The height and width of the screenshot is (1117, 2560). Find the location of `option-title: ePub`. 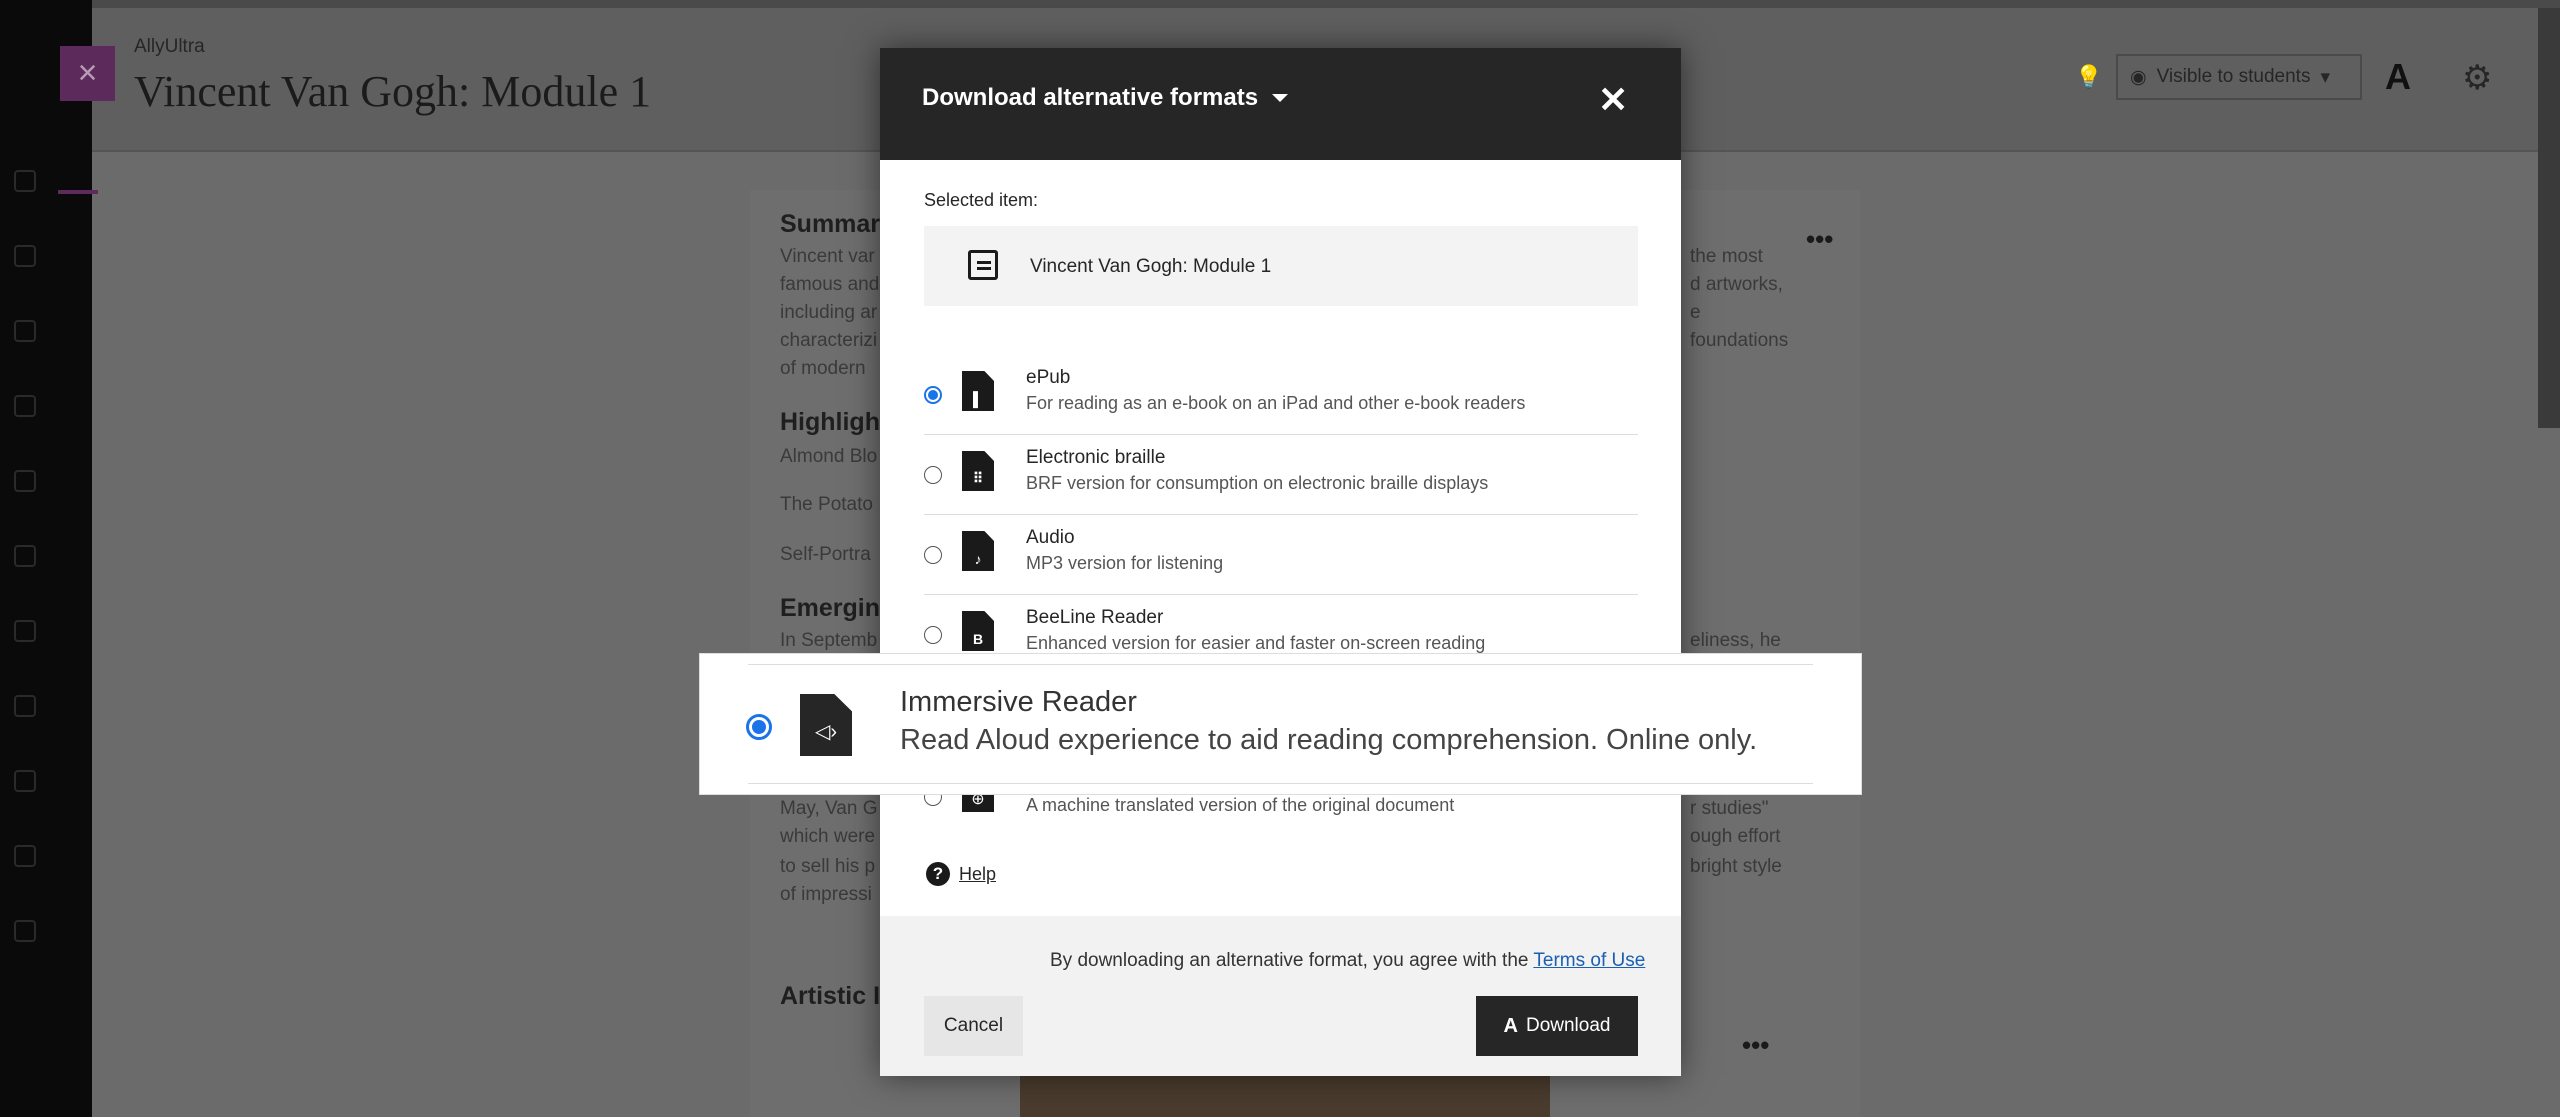

option-title: ePub is located at coordinates (1048, 377).